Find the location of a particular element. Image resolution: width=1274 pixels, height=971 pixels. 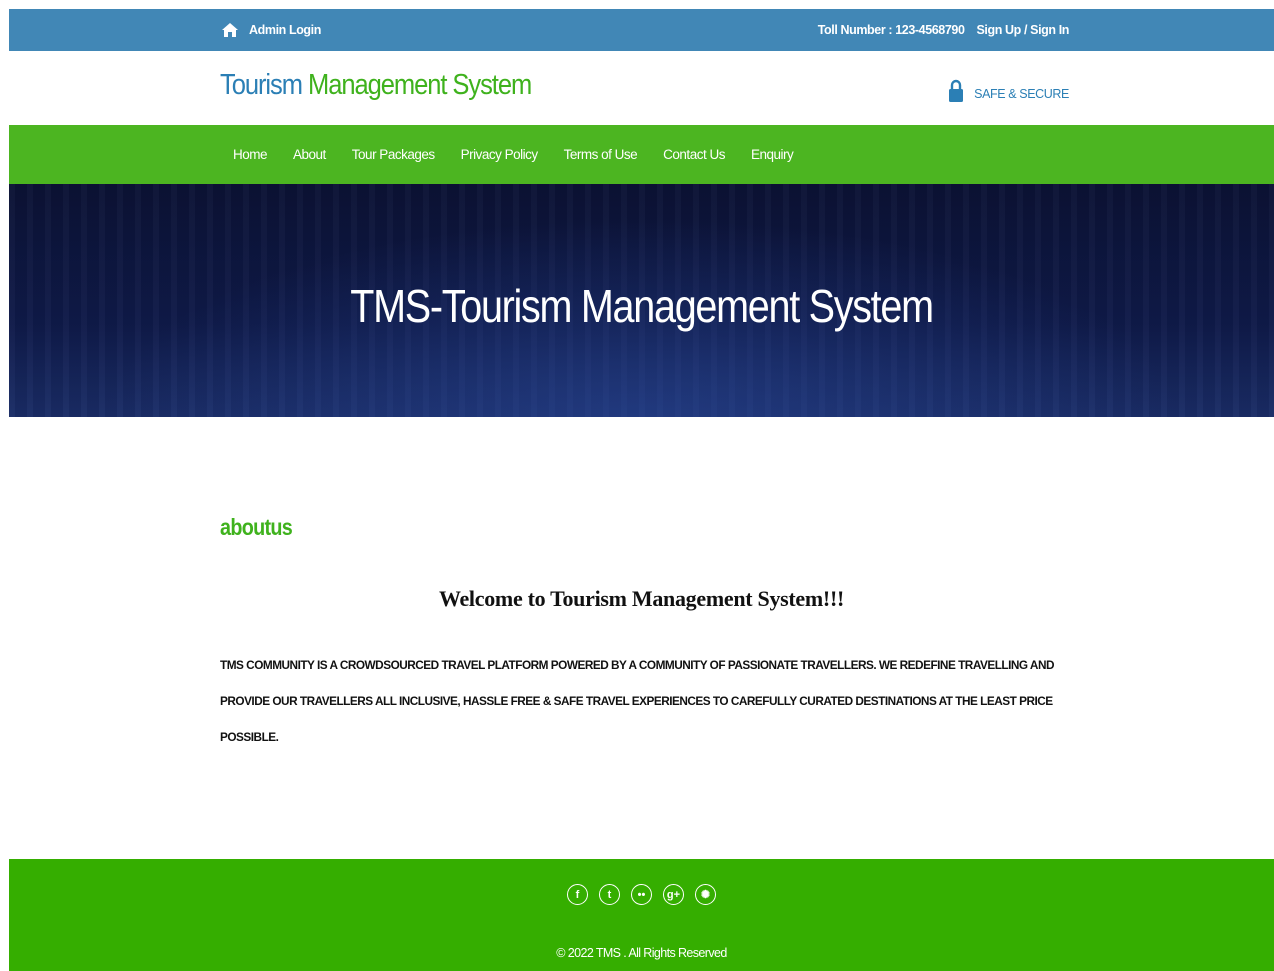

lock-icon is located at coordinates (956, 90).